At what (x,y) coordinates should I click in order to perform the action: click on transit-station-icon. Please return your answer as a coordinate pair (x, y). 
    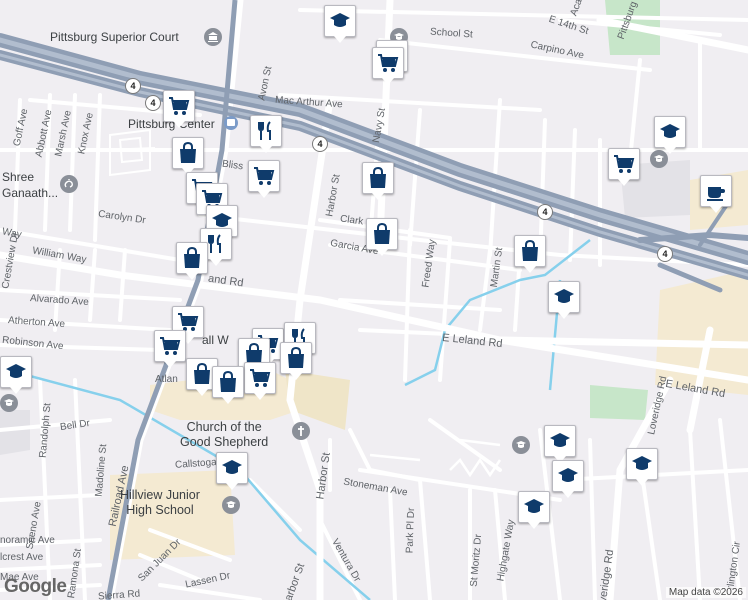
    Looking at the image, I should click on (231, 123).